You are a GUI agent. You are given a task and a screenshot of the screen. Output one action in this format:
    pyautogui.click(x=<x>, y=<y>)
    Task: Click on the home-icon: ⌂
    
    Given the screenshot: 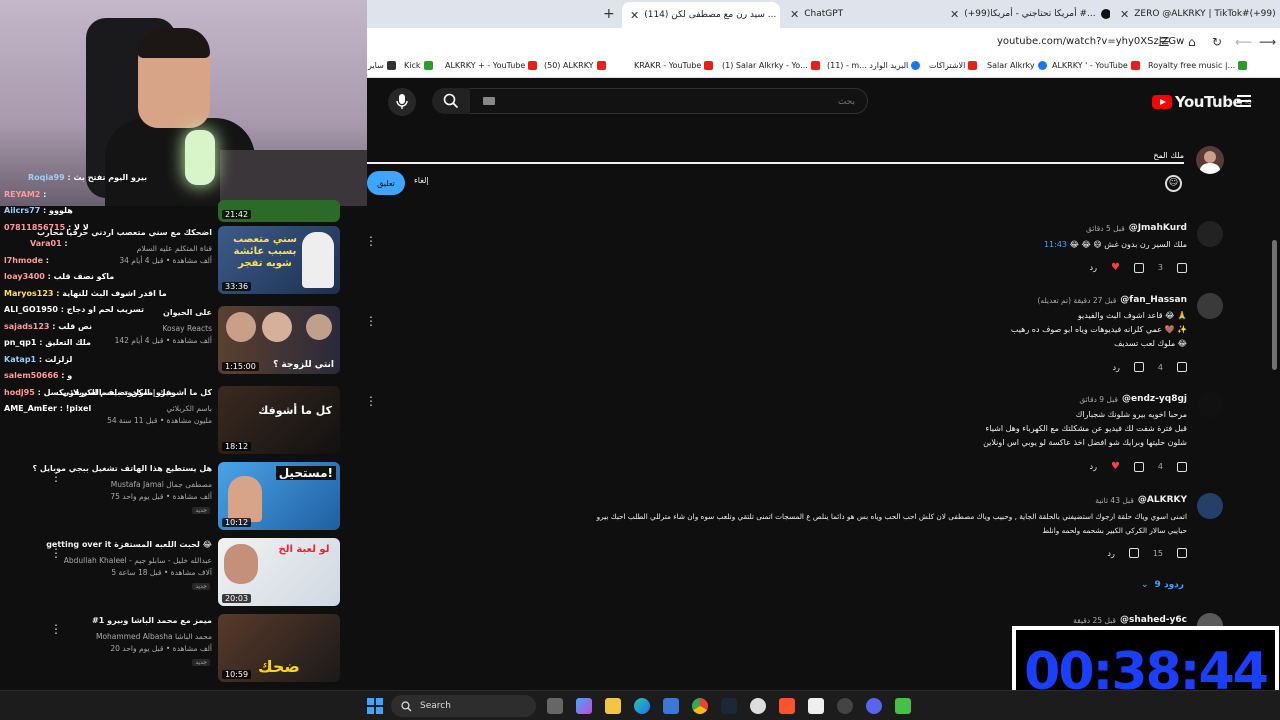 What is the action you would take?
    pyautogui.click(x=1192, y=42)
    